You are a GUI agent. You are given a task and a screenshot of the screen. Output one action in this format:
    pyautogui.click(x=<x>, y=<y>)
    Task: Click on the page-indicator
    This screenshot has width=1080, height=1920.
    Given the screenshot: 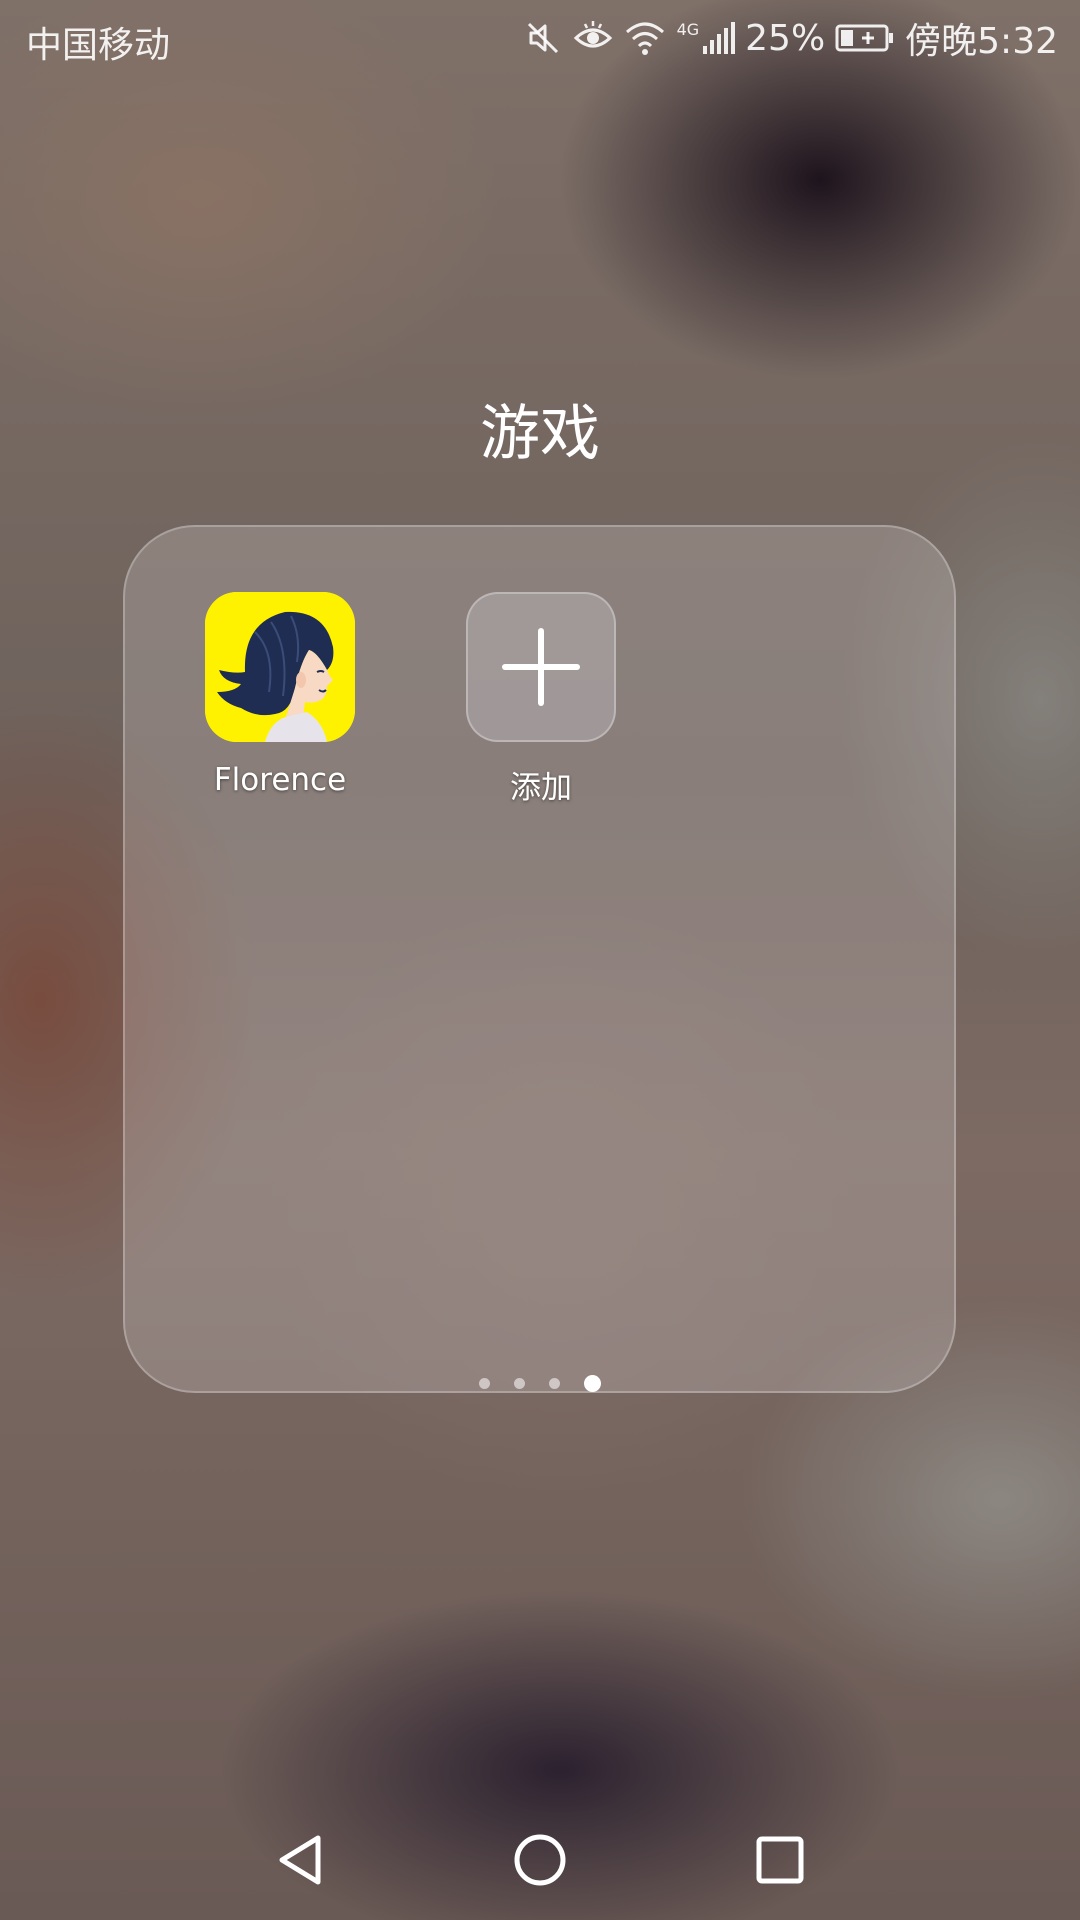 What is the action you would take?
    pyautogui.click(x=539, y=1383)
    